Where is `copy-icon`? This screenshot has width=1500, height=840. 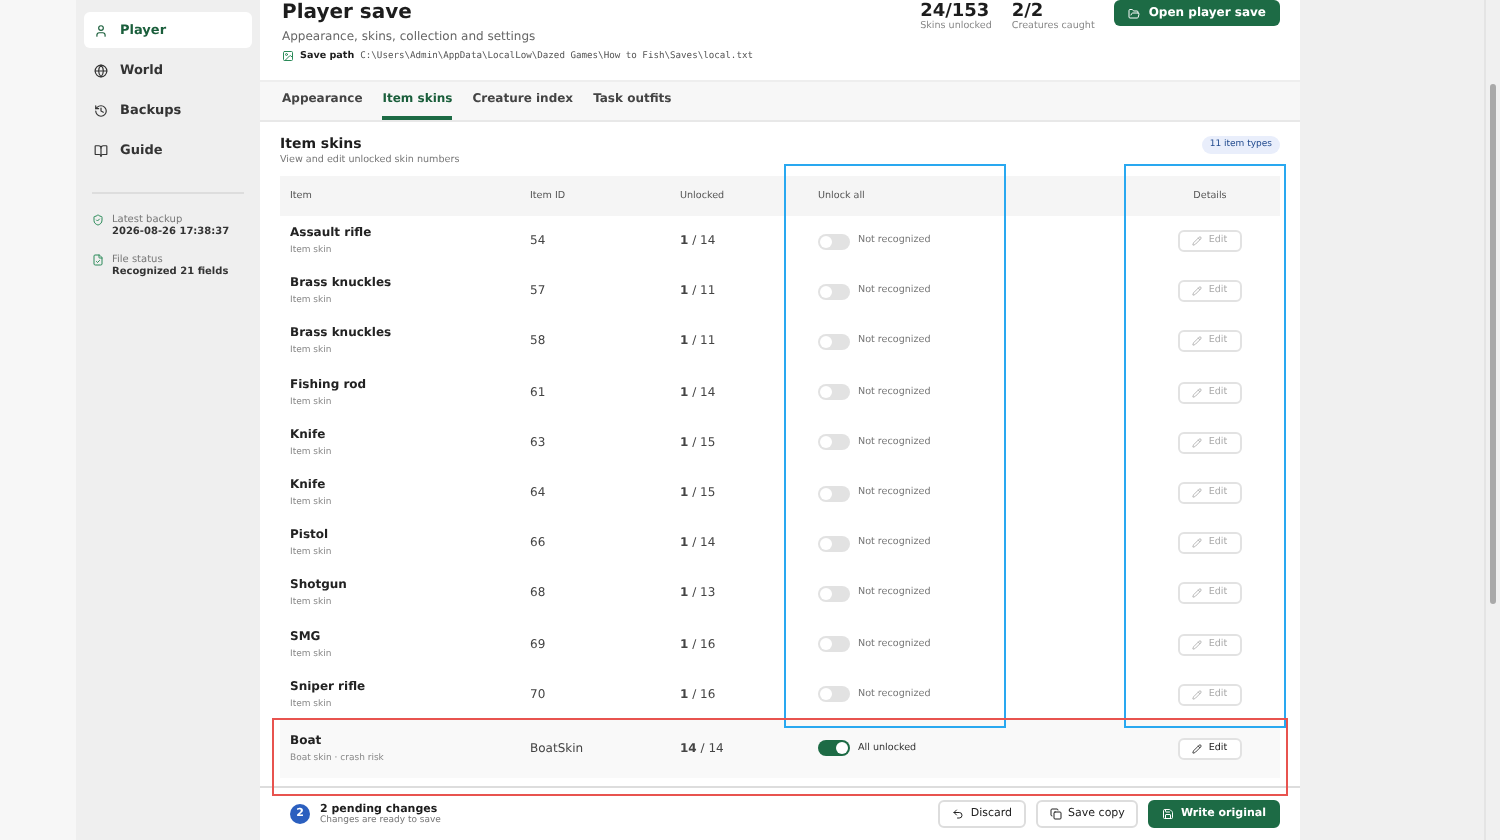
copy-icon is located at coordinates (1056, 814).